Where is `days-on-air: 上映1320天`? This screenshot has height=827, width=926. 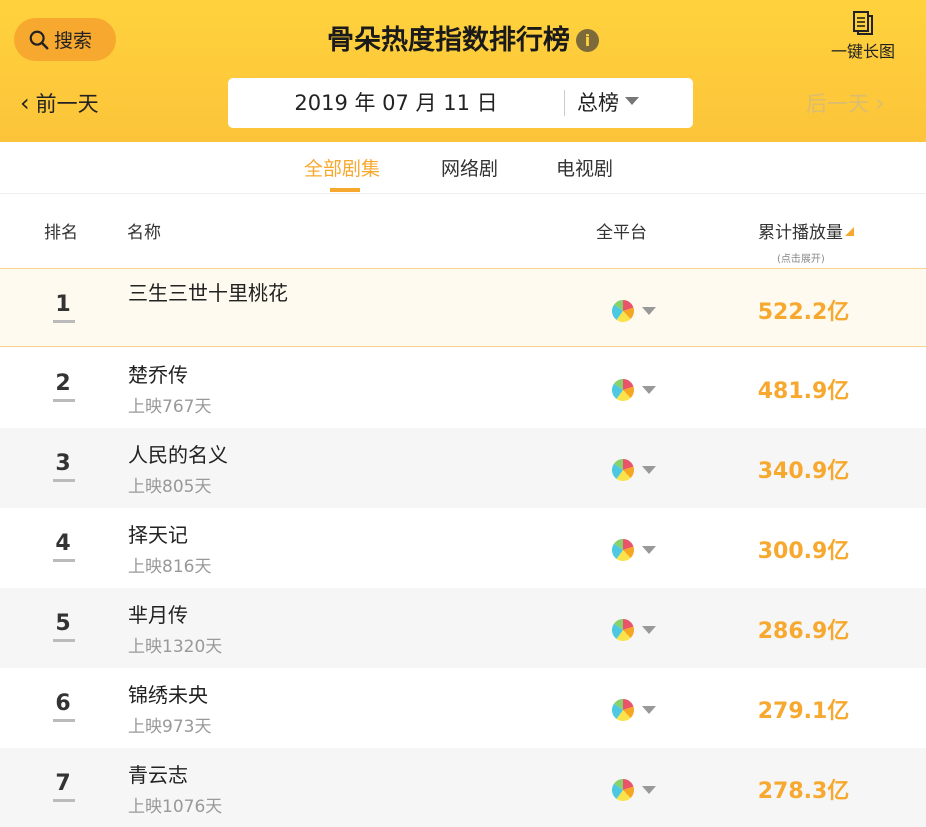 days-on-air: 上映1320天 is located at coordinates (175, 647).